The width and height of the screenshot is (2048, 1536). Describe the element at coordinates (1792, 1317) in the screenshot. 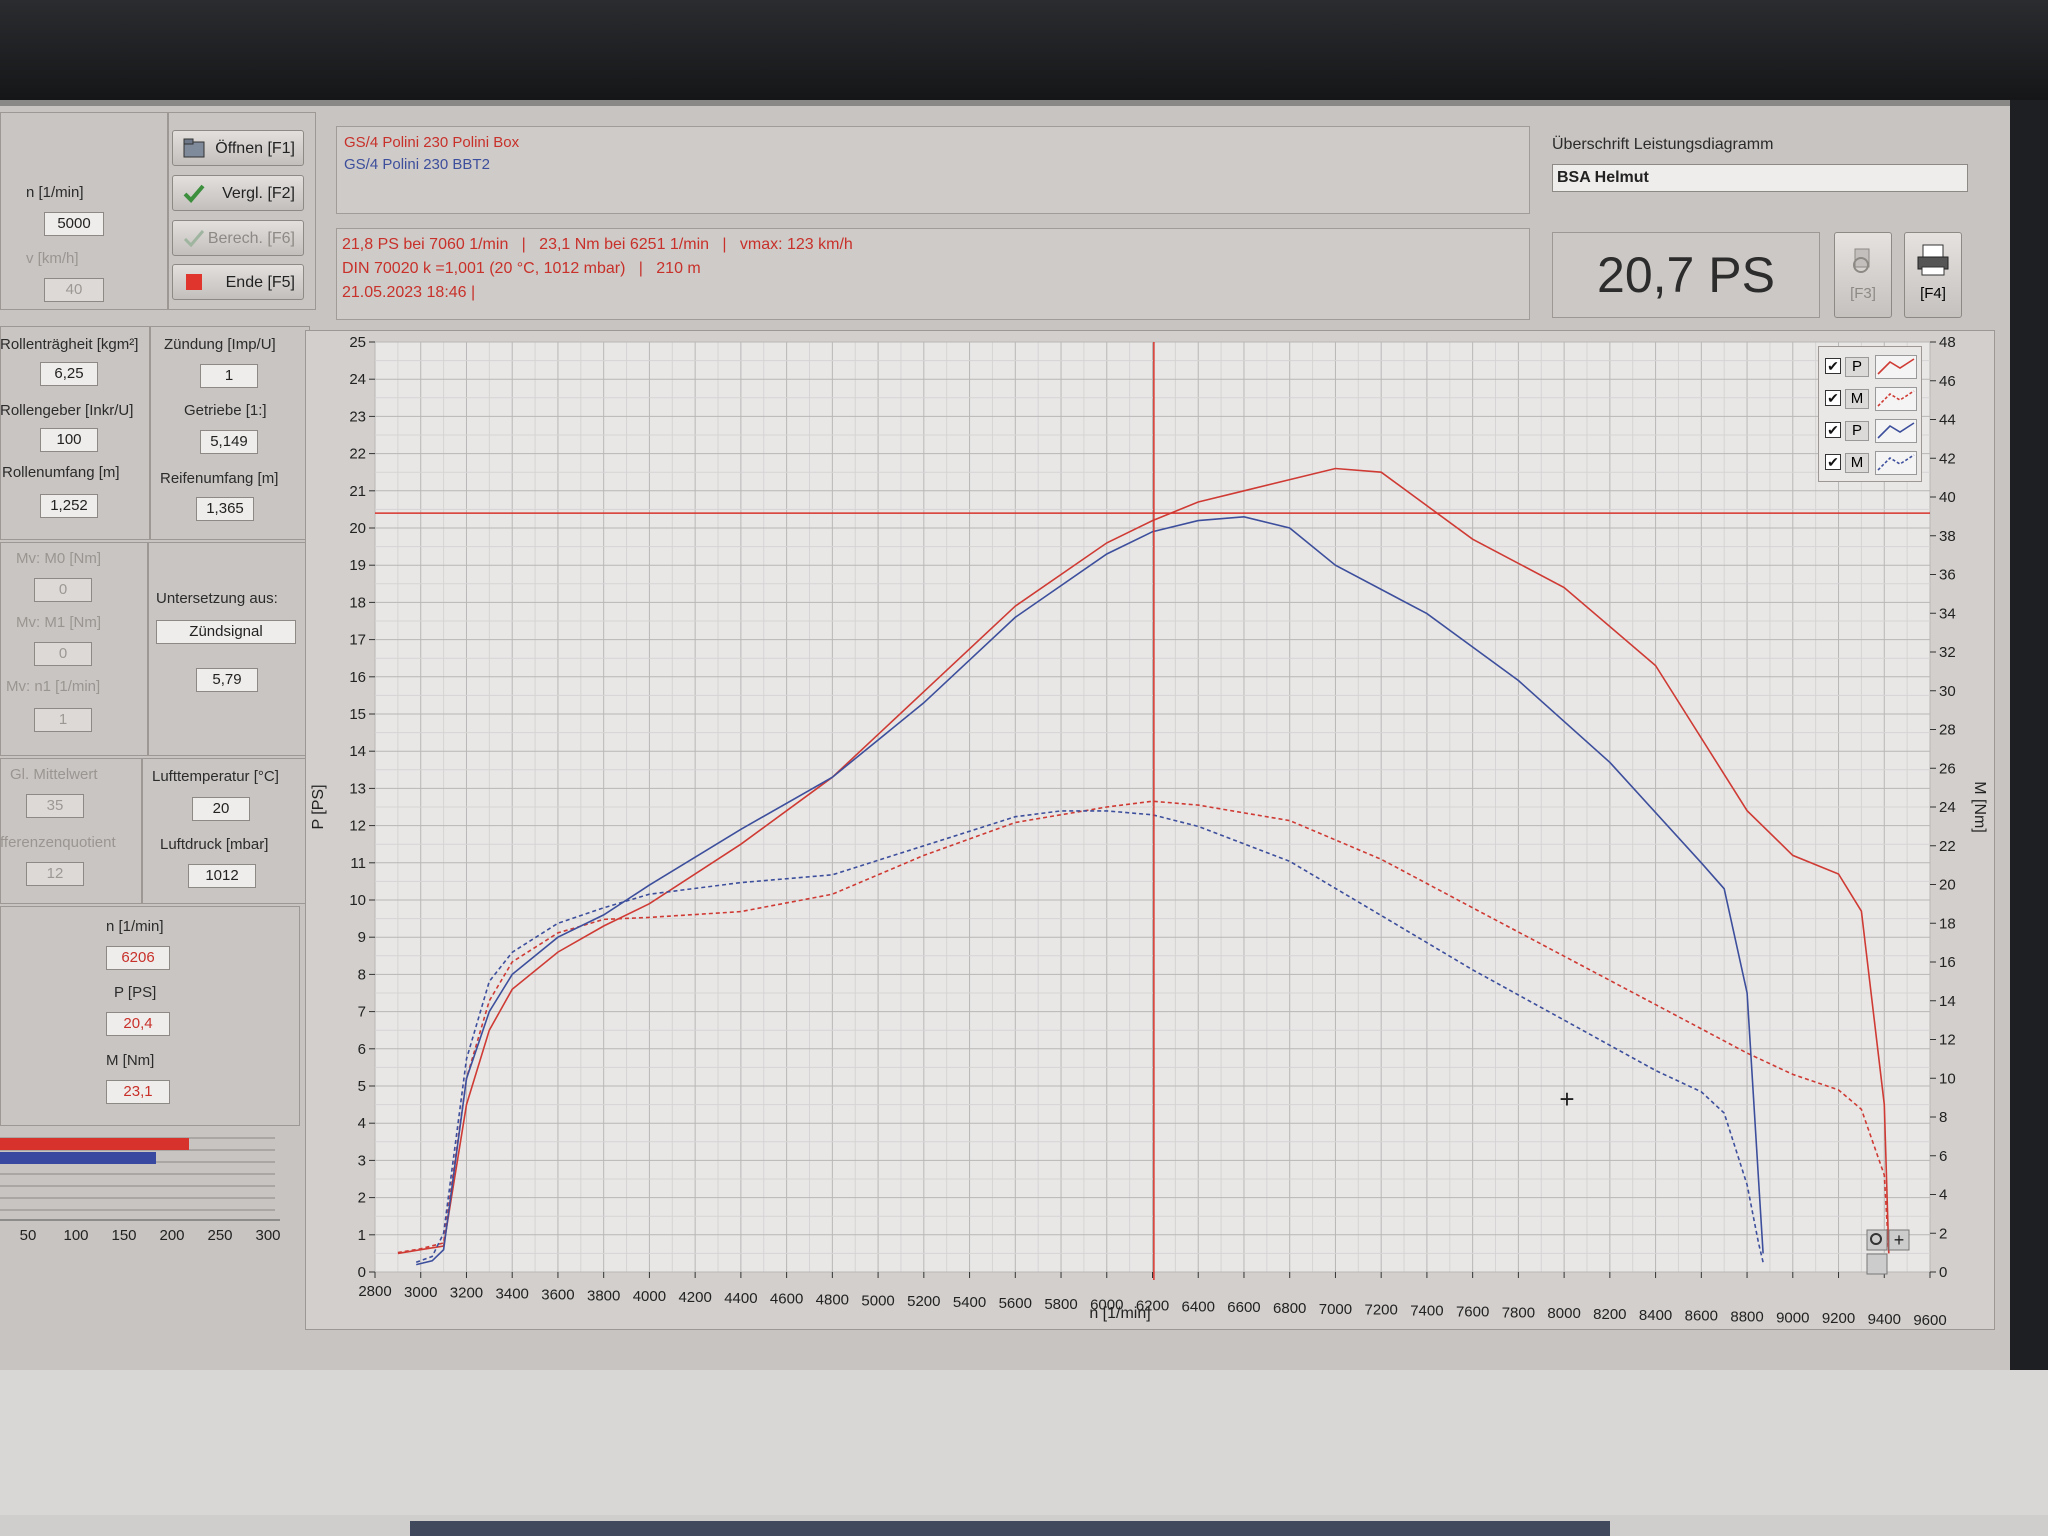

I see `x-tick-label: 9000` at that location.